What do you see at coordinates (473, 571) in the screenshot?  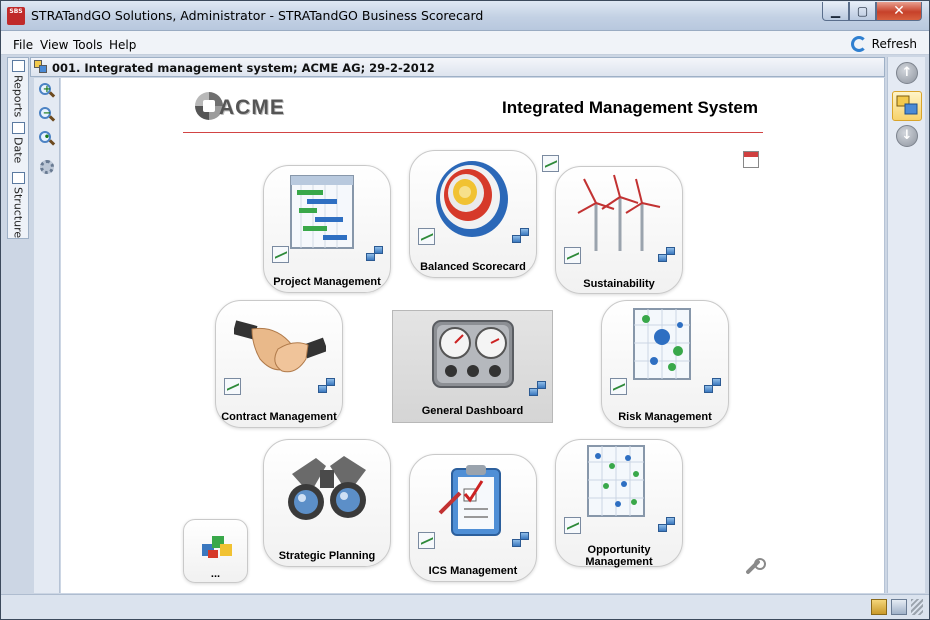 I see `tile-label: ICS Management` at bounding box center [473, 571].